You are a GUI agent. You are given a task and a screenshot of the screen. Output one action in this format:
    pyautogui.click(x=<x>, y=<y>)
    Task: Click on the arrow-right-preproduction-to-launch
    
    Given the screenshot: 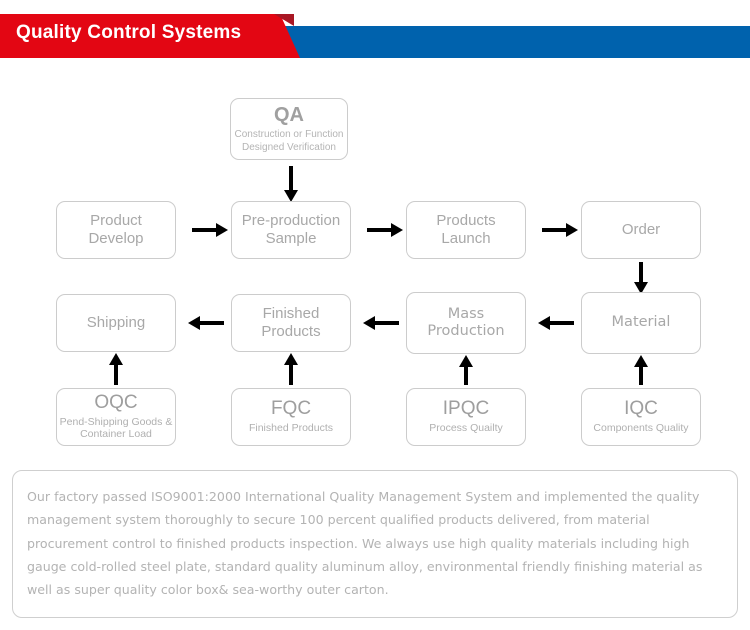 What is the action you would take?
    pyautogui.click(x=385, y=230)
    